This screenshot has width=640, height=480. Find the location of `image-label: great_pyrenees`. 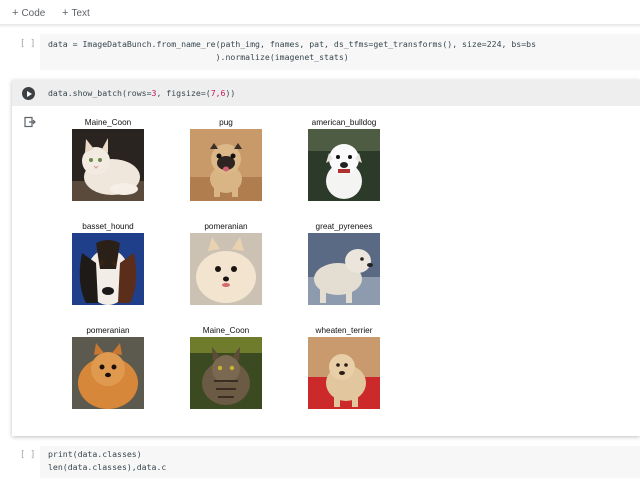

image-label: great_pyrenees is located at coordinates (344, 226).